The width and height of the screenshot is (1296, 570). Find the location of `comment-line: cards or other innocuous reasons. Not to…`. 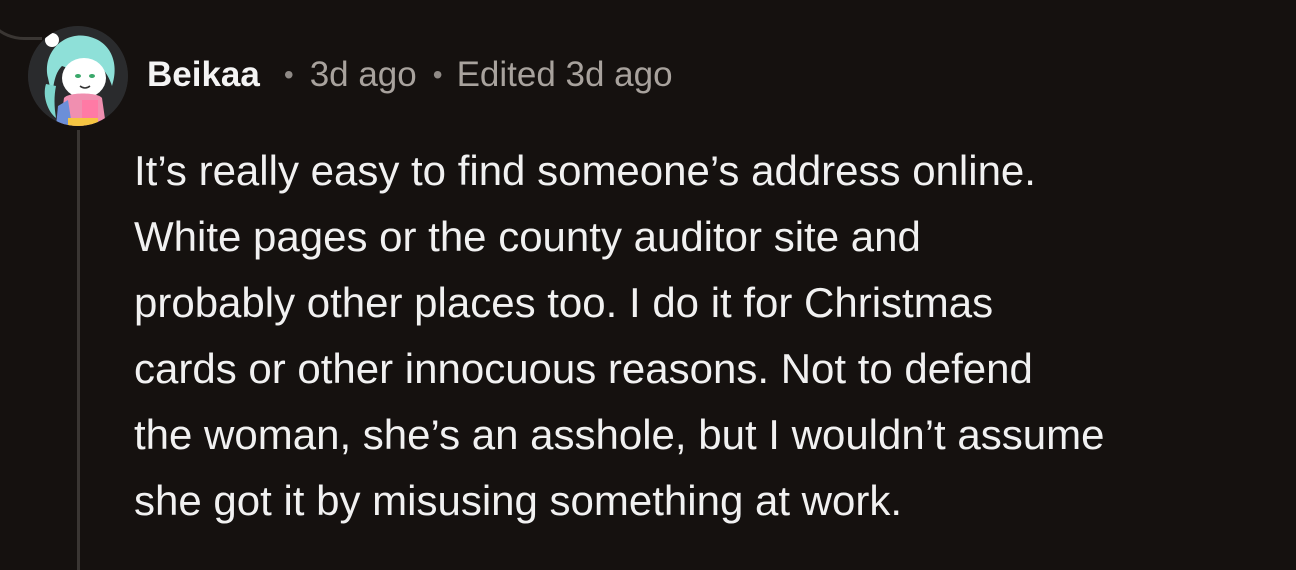

comment-line: cards or other innocuous reasons. Not to… is located at coordinates (583, 368).